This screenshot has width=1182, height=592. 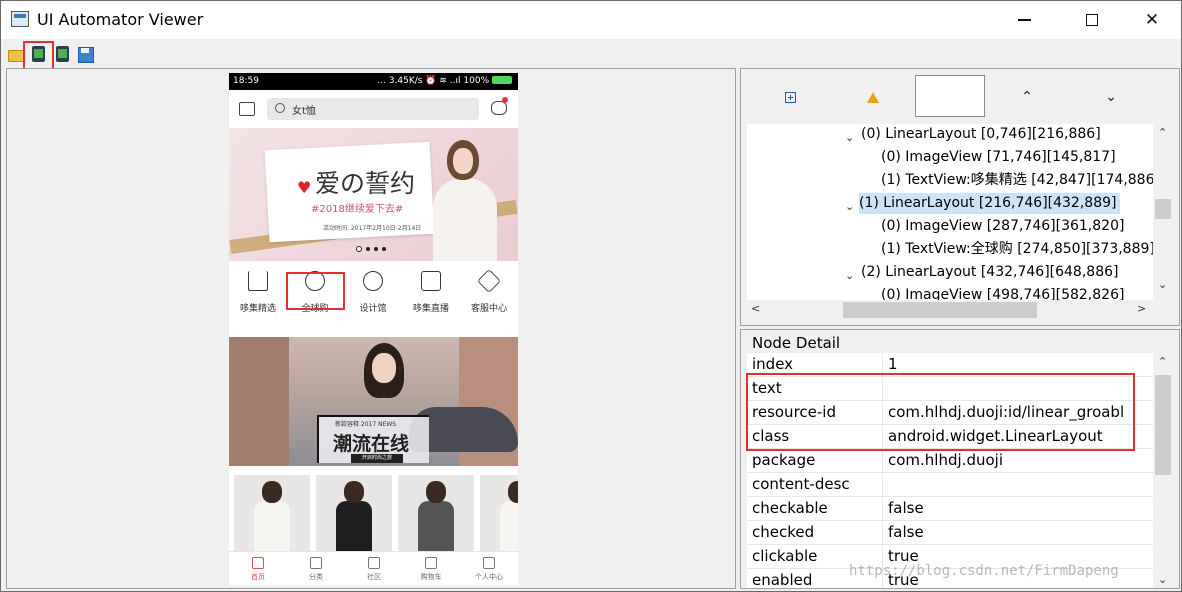 What do you see at coordinates (246, 81) in the screenshot?
I see `status-time: 18:59` at bounding box center [246, 81].